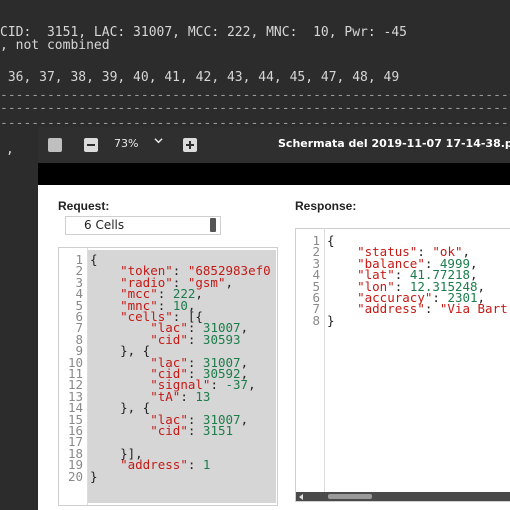 Image resolution: width=510 pixels, height=510 pixels. What do you see at coordinates (190, 145) in the screenshot?
I see `zoom-in-icon` at bounding box center [190, 145].